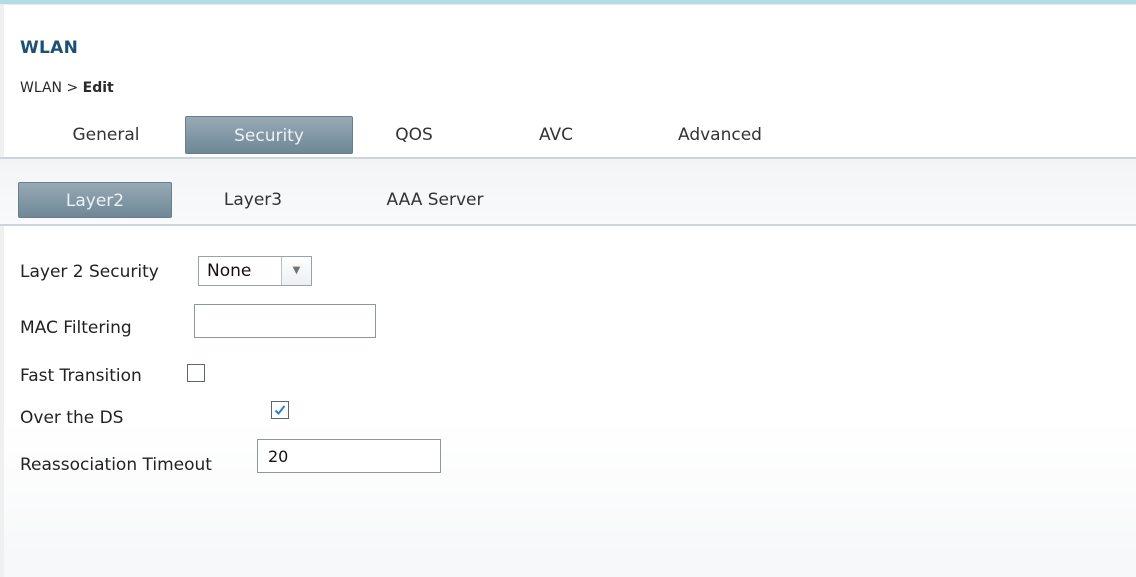 This screenshot has width=1136, height=577. What do you see at coordinates (76, 328) in the screenshot?
I see `mac-filtering-label: MAC Filtering` at bounding box center [76, 328].